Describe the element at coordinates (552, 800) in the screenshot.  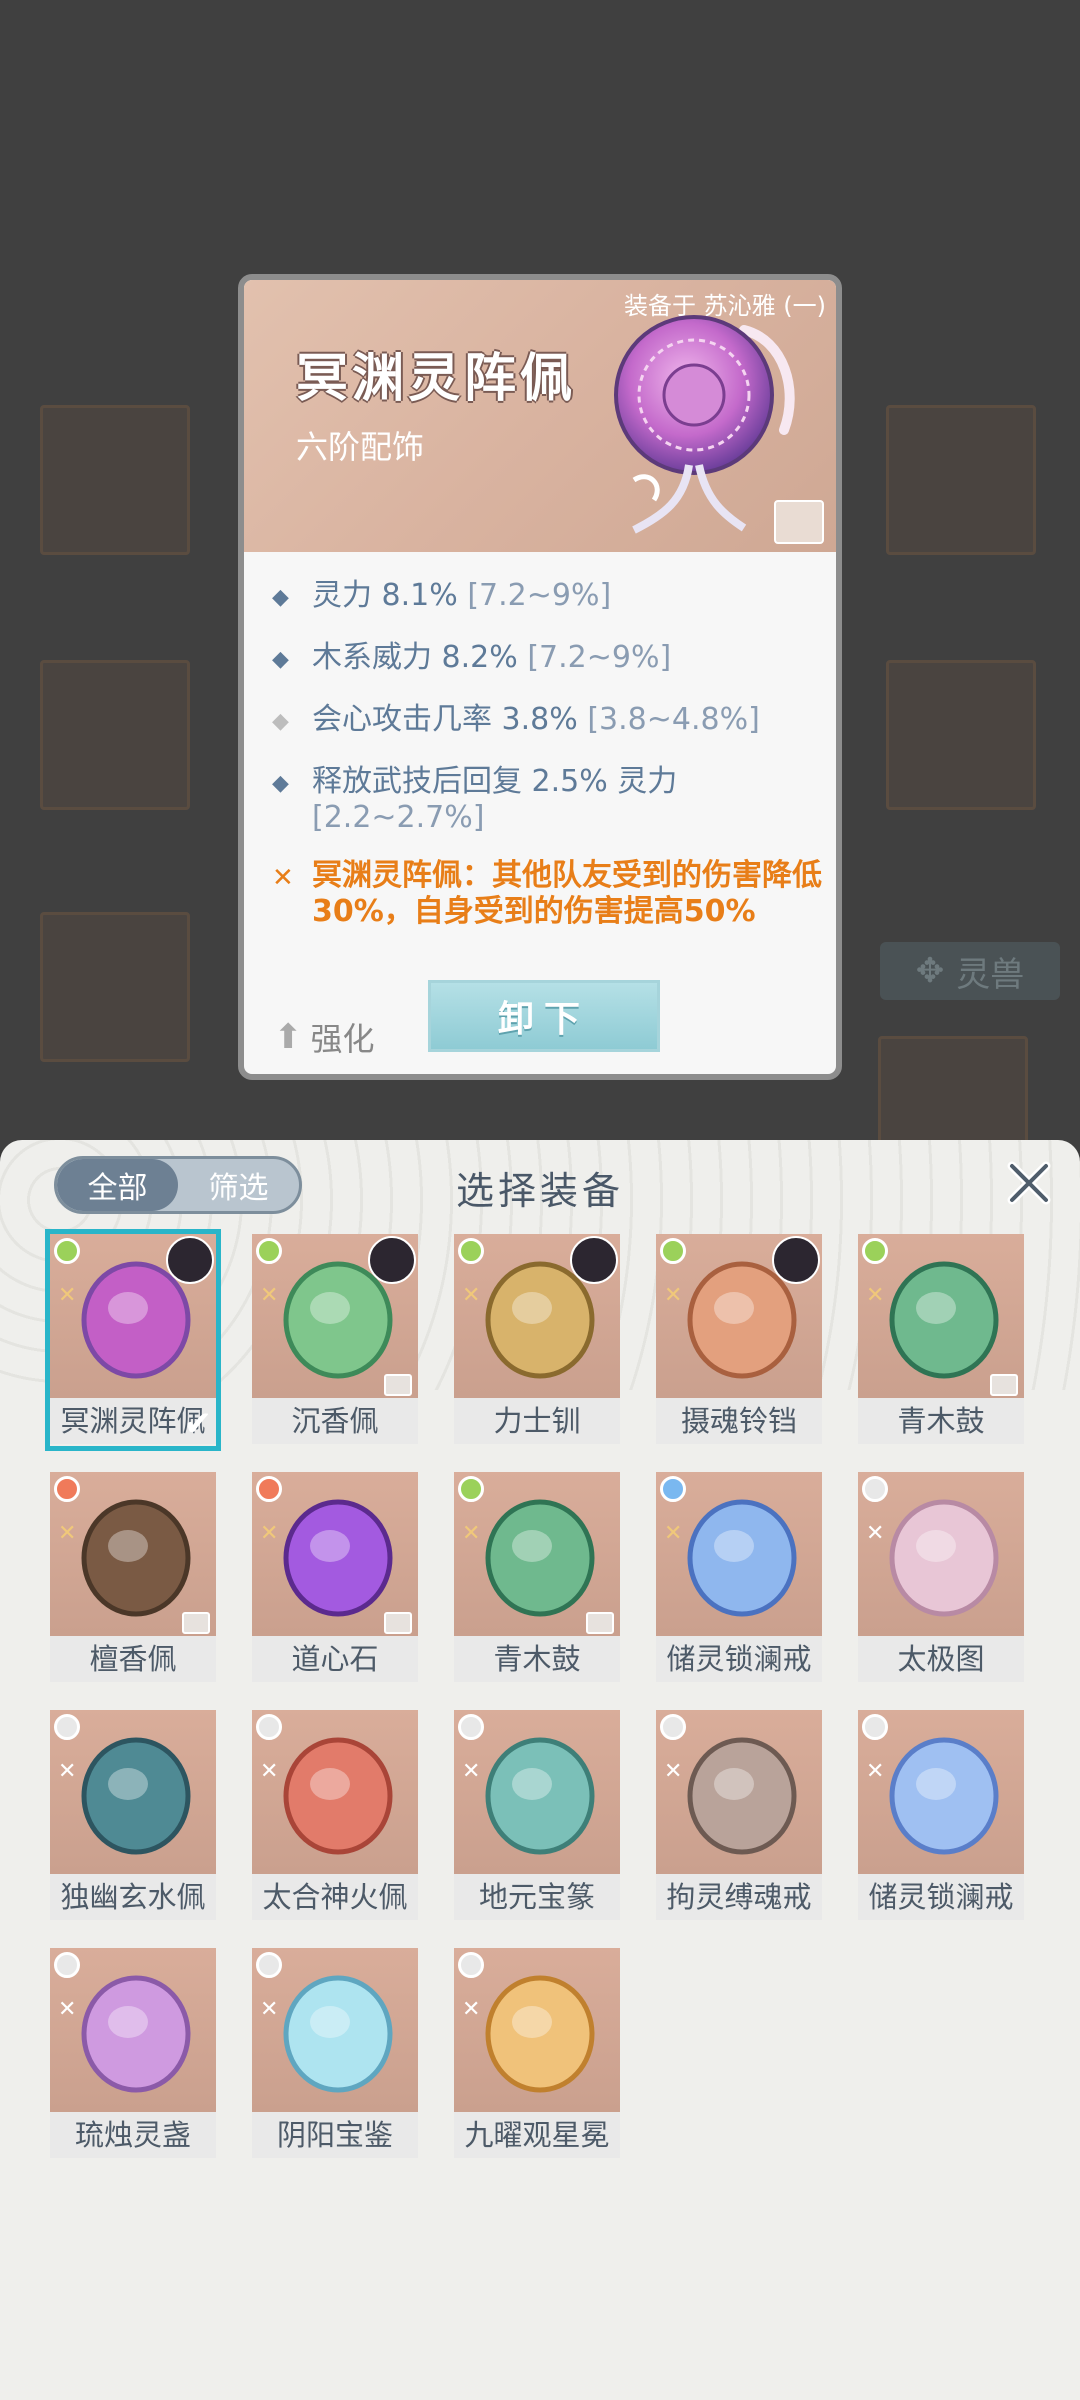
I see `stat-line: ◆ 释放武技后回复 2.5% 灵力 [2.2~2.7%]` at that location.